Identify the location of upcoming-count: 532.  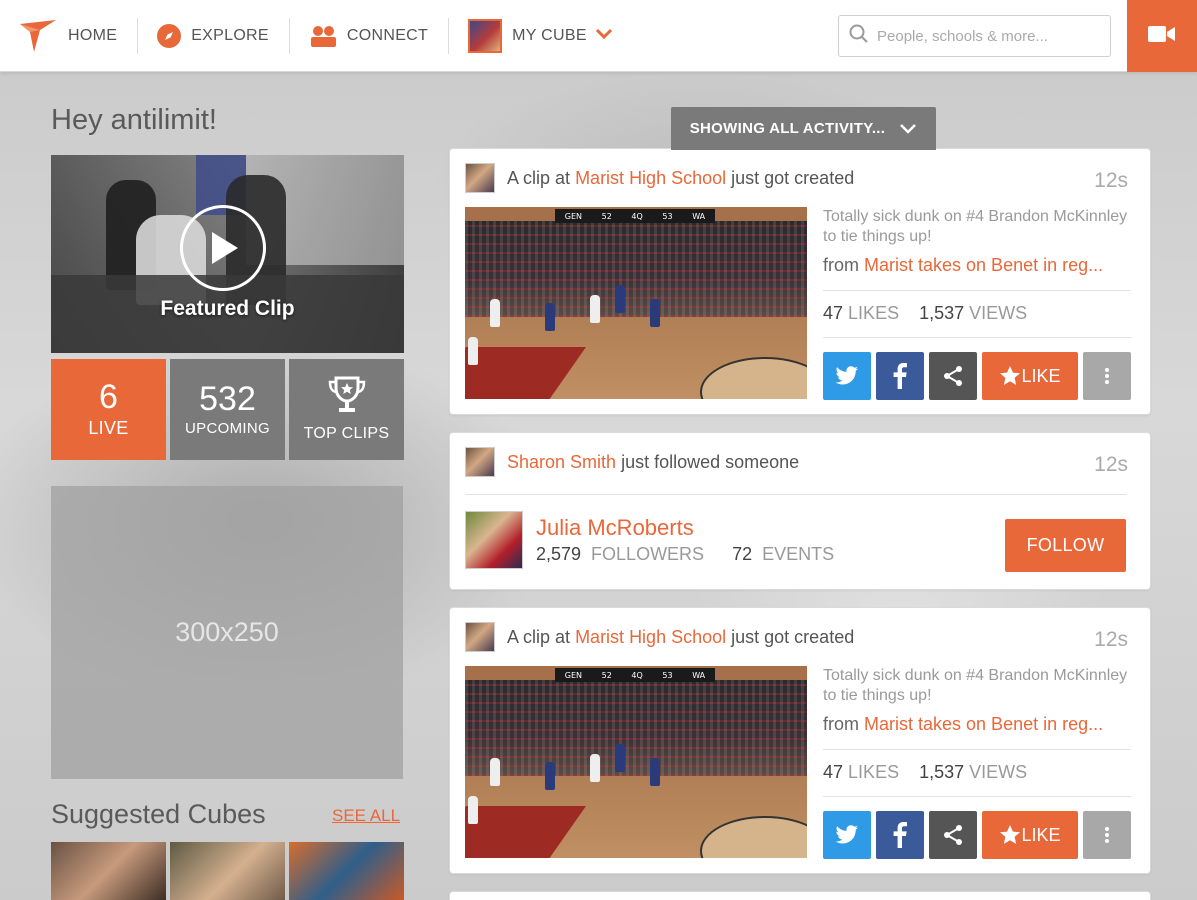
(227, 399).